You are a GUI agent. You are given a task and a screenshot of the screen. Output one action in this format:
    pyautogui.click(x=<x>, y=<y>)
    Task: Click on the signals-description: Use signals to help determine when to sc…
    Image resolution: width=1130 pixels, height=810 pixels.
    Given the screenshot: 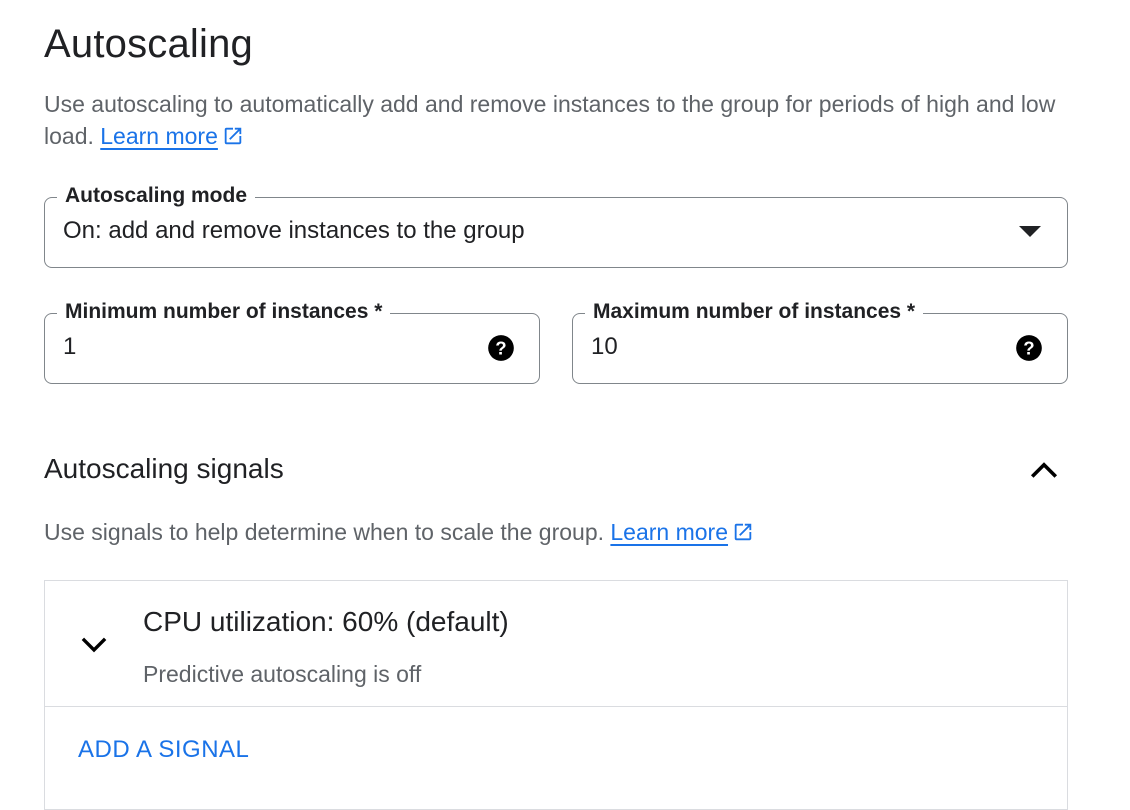 What is the action you would take?
    pyautogui.click(x=399, y=532)
    